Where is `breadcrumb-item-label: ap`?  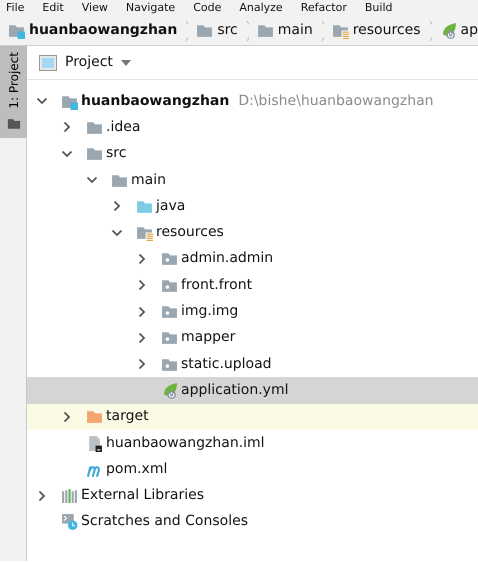
breadcrumb-item-label: ap is located at coordinates (469, 30).